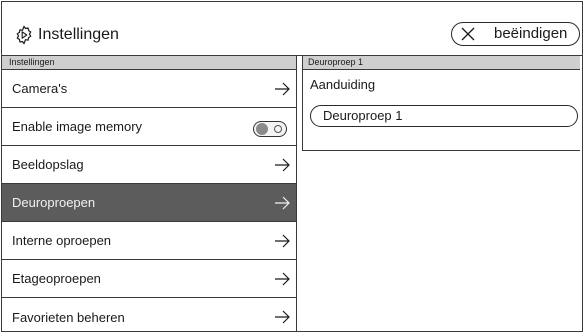 The height and width of the screenshot is (336, 585). What do you see at coordinates (40, 88) in the screenshot?
I see `menu-item-label: Camera's` at bounding box center [40, 88].